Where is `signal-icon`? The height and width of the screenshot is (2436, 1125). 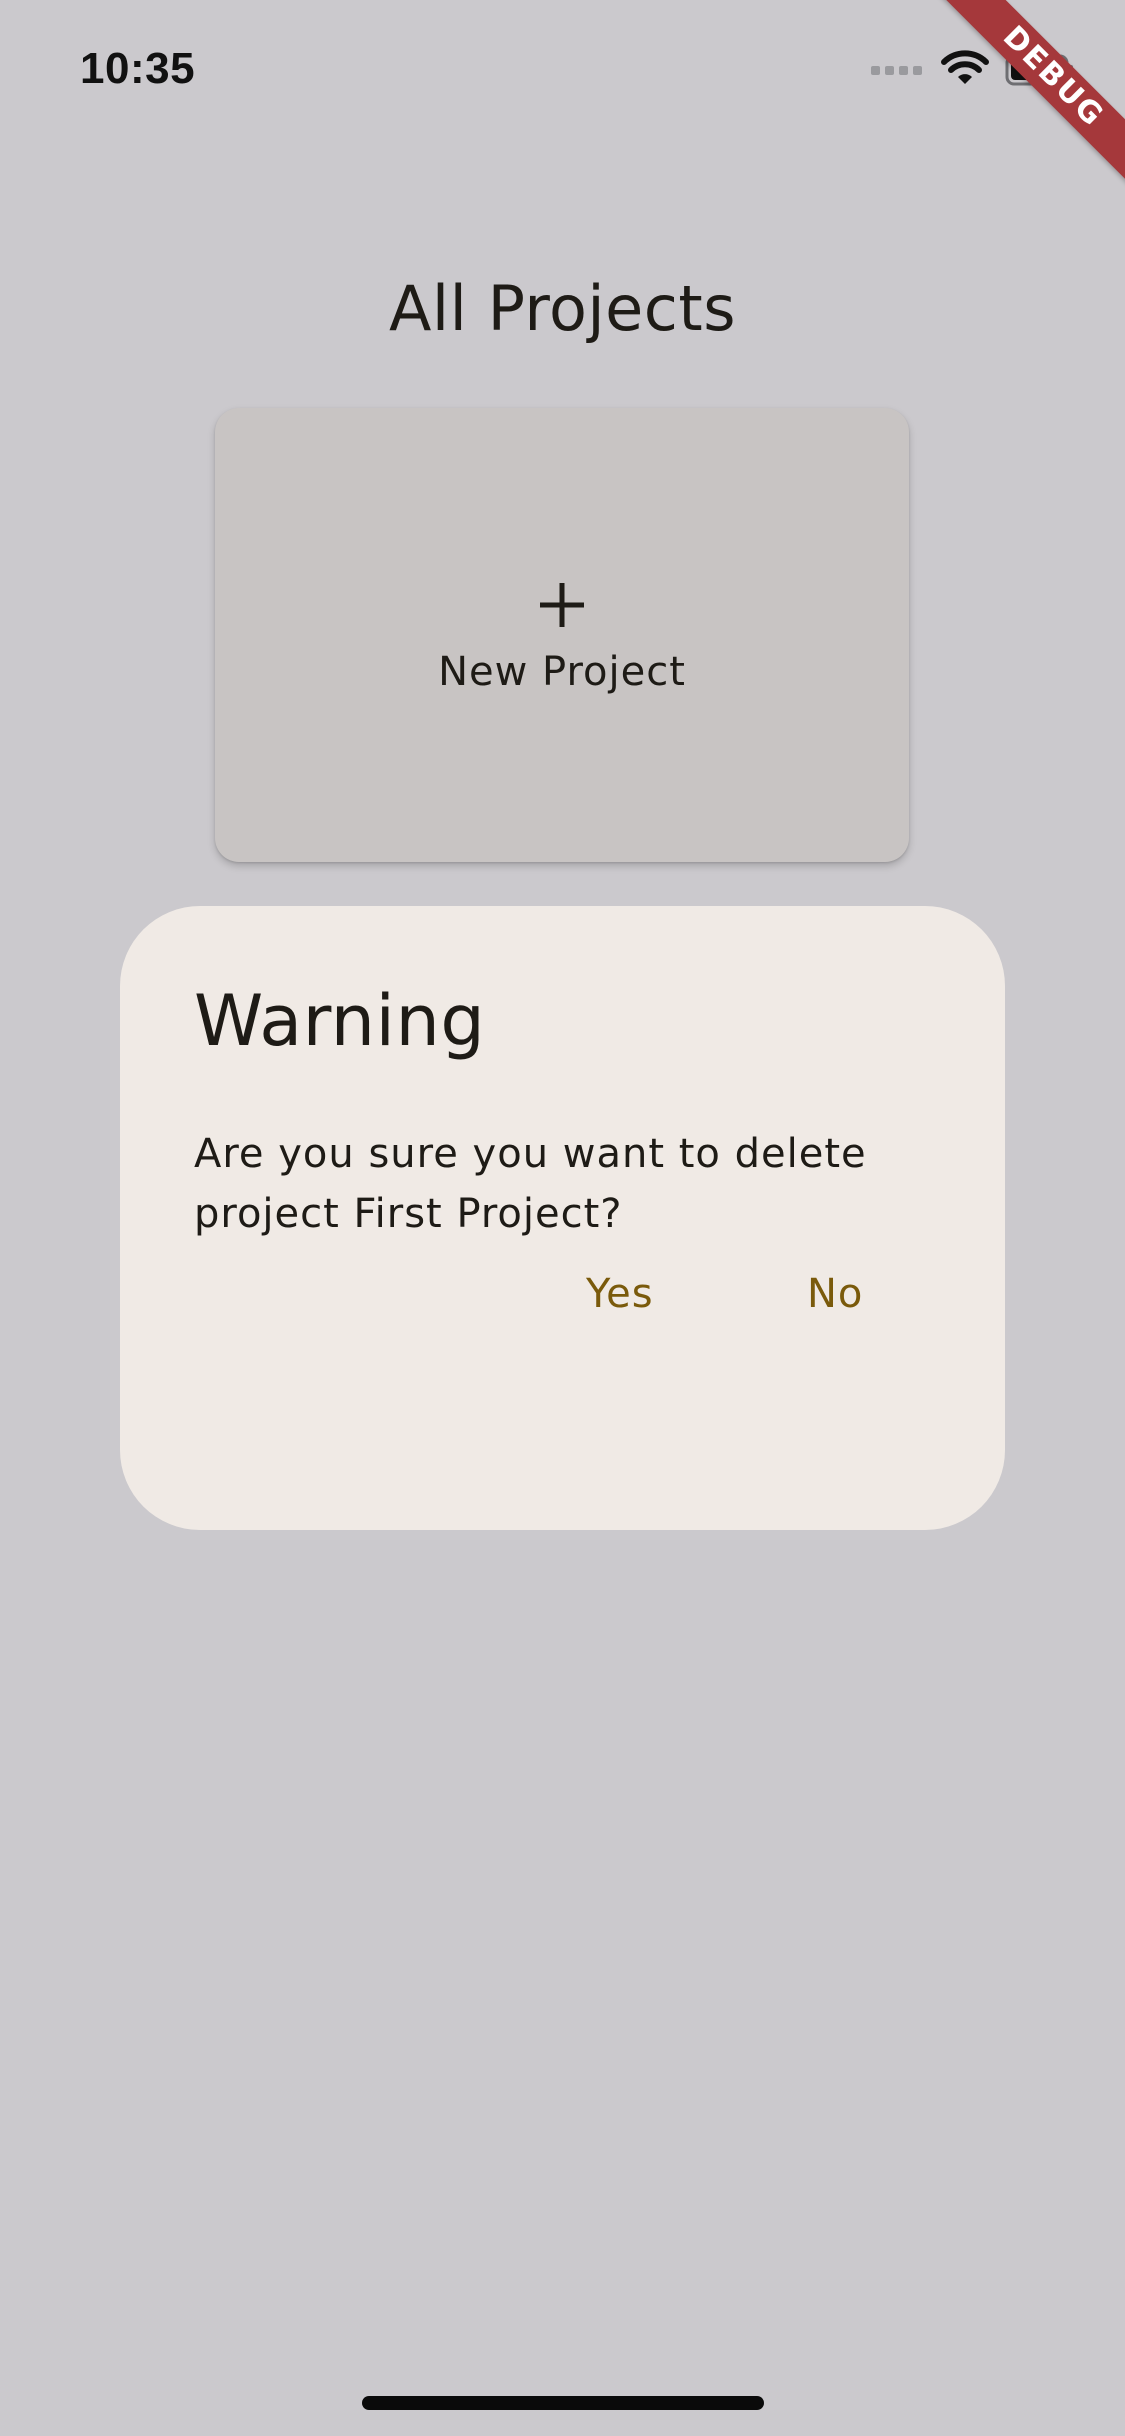
signal-icon is located at coordinates (896, 70).